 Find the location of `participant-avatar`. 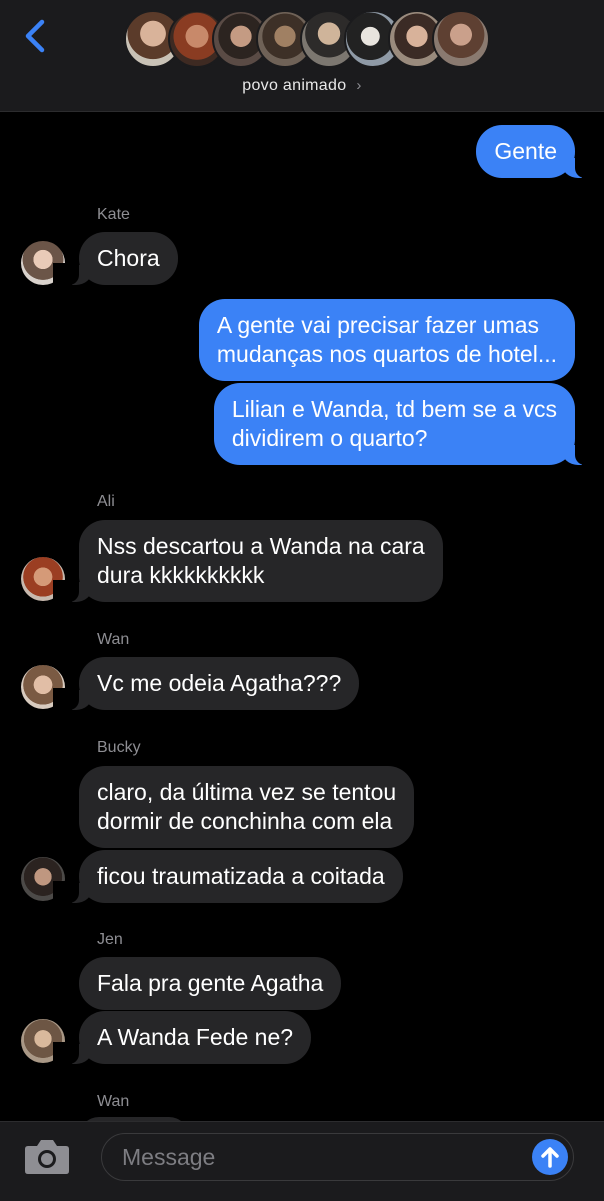

participant-avatar is located at coordinates (461, 39).